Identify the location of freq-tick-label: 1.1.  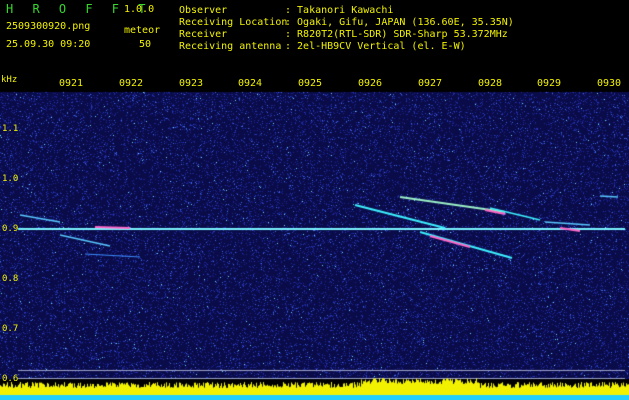
(10, 129).